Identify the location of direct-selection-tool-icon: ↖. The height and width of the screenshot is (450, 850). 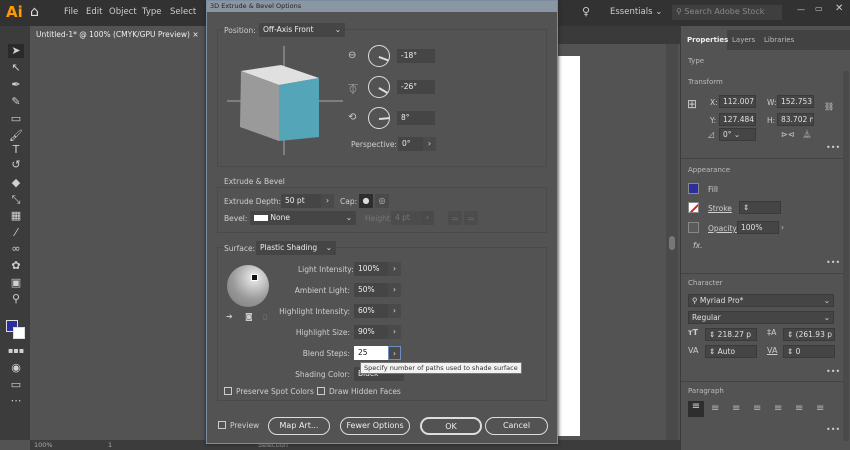
(16, 68).